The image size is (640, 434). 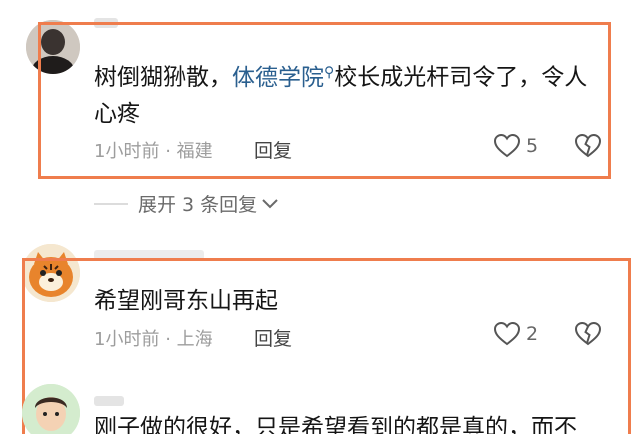 I want to click on comment-meta: 1小时前 · 上海, so click(x=153, y=338).